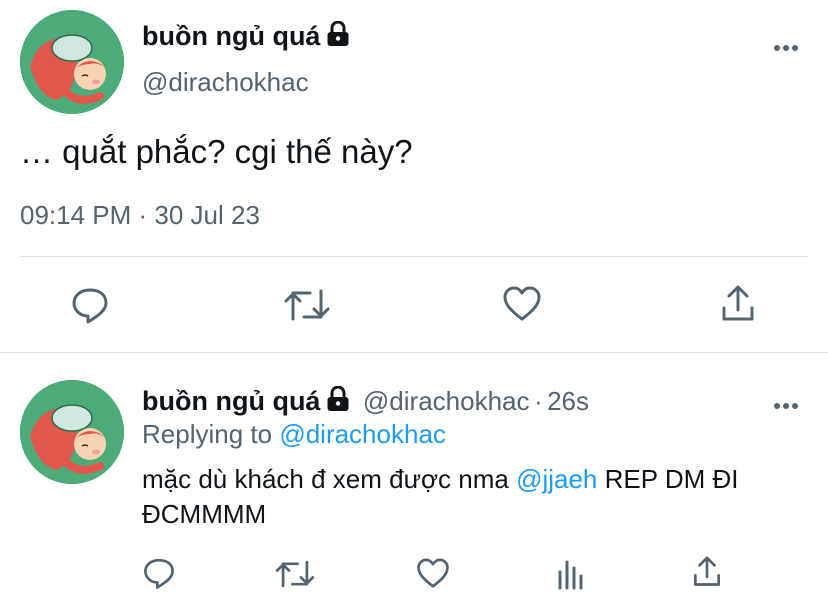  I want to click on reply-time: 26s, so click(568, 401).